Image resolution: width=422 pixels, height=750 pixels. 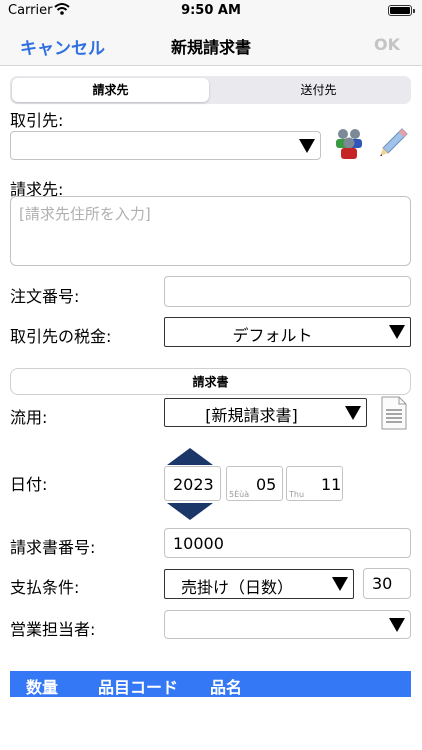 I want to click on day-sublabel: Thu, so click(x=297, y=494).